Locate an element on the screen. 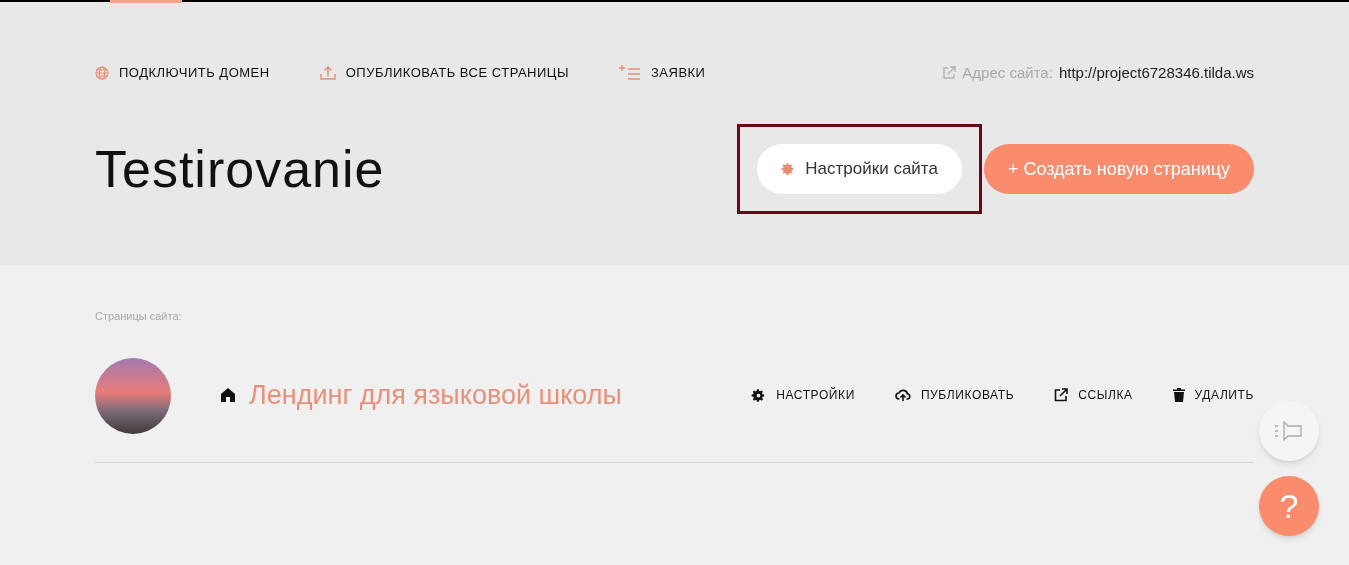 This screenshot has width=1349, height=565. globe-icon is located at coordinates (102, 72).